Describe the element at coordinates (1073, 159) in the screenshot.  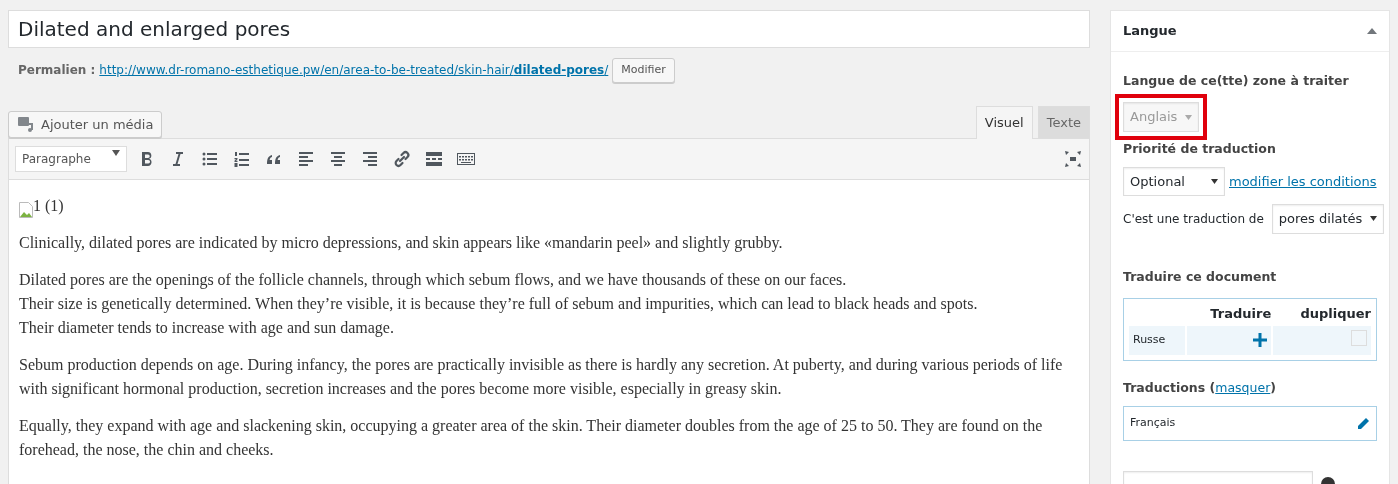
I see `fullscreen-icon` at that location.